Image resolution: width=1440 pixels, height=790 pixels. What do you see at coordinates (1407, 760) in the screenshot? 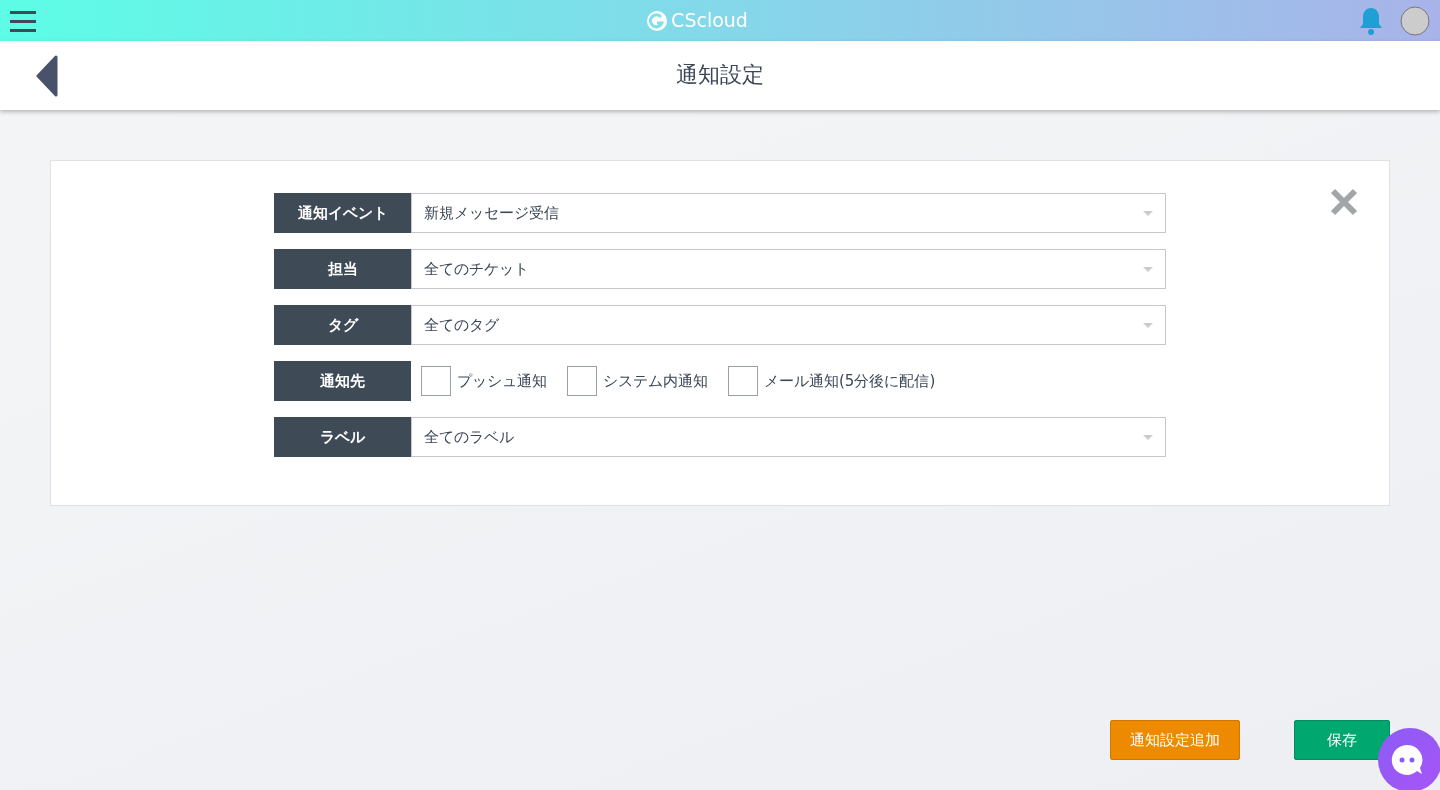
I see `chat-icon` at bounding box center [1407, 760].